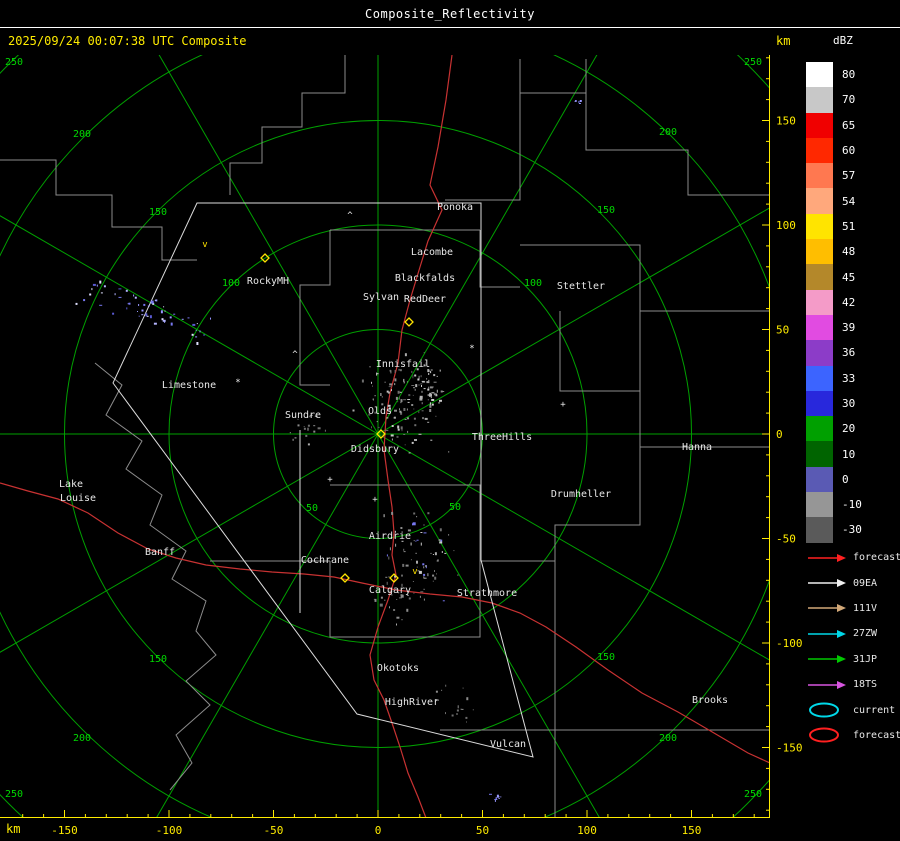 This screenshot has width=900, height=841. Describe the element at coordinates (487, 593) in the screenshot. I see `city-label: Strathmore` at that location.